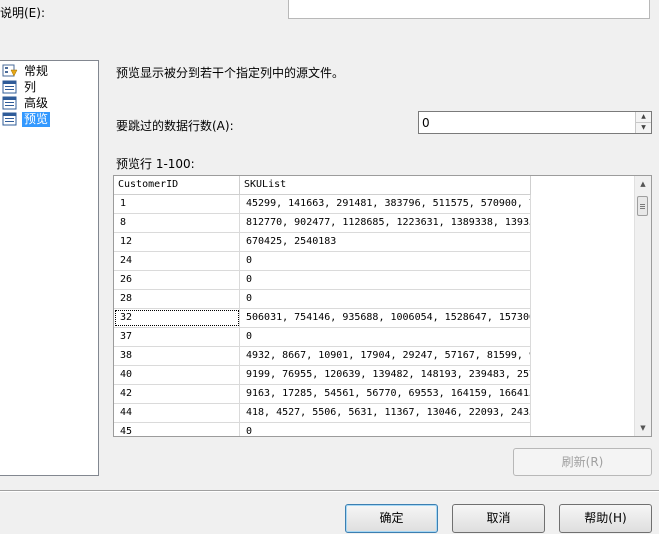 This screenshot has height=534, width=659. Describe the element at coordinates (643, 117) in the screenshot. I see `spin-up-icon: ▲` at that location.